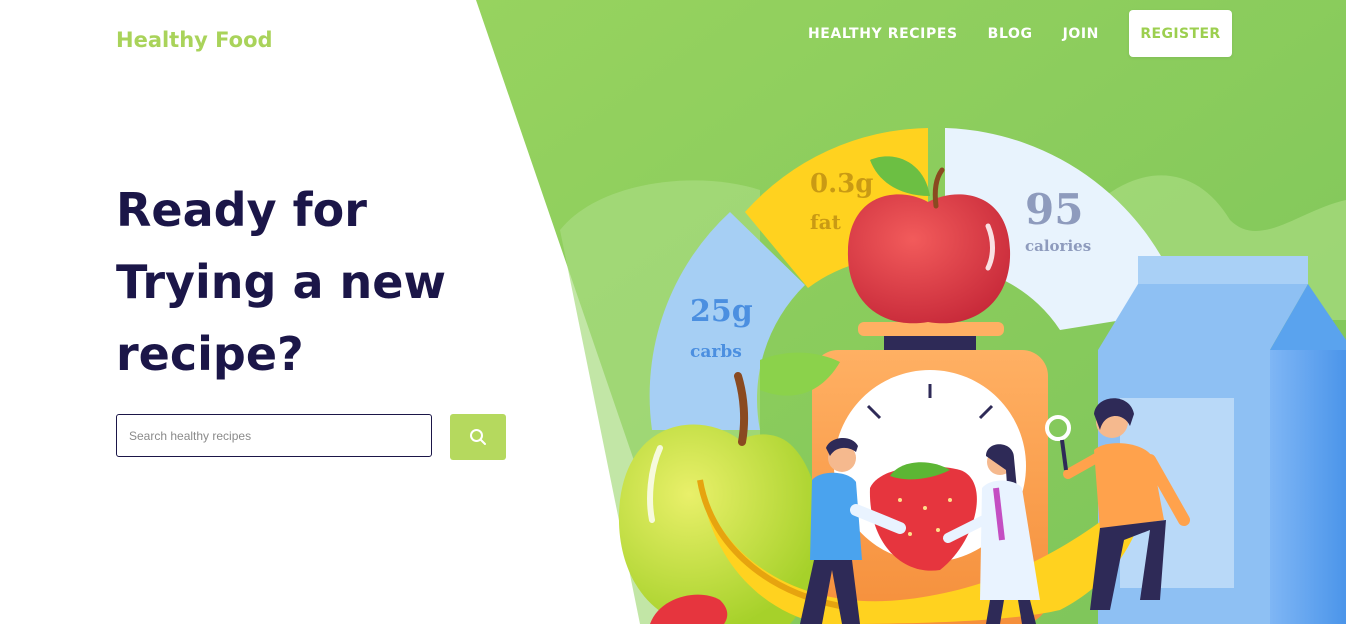  I want to click on calories-label: calories, so click(1058, 246).